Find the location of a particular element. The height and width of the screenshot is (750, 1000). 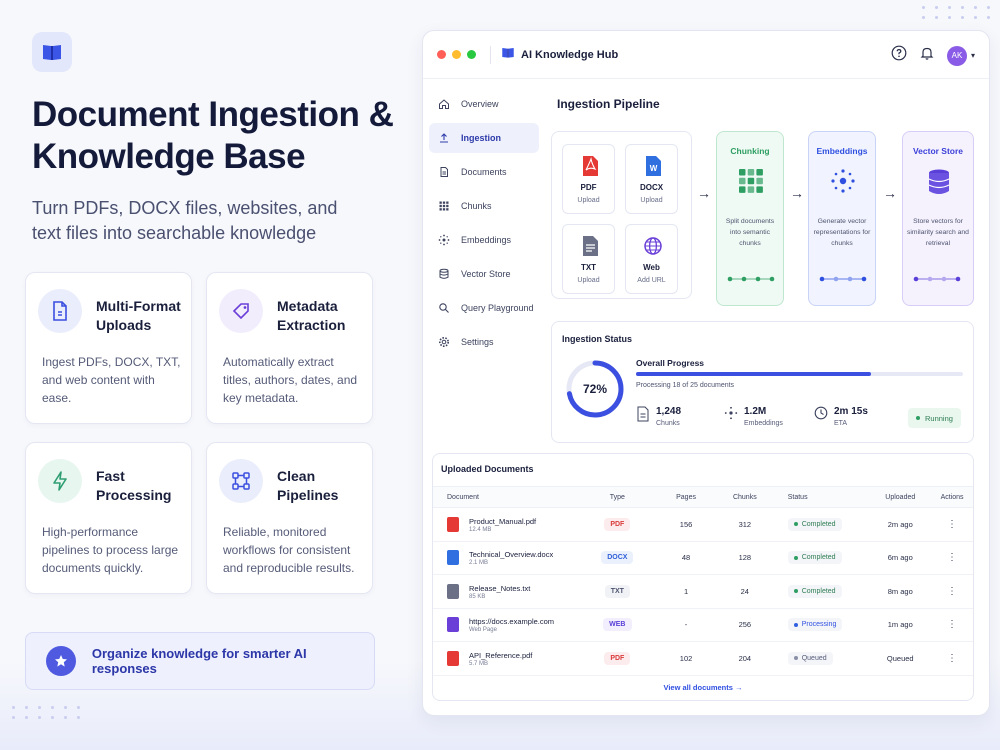

document-name: https://docs.example.com is located at coordinates (512, 622).